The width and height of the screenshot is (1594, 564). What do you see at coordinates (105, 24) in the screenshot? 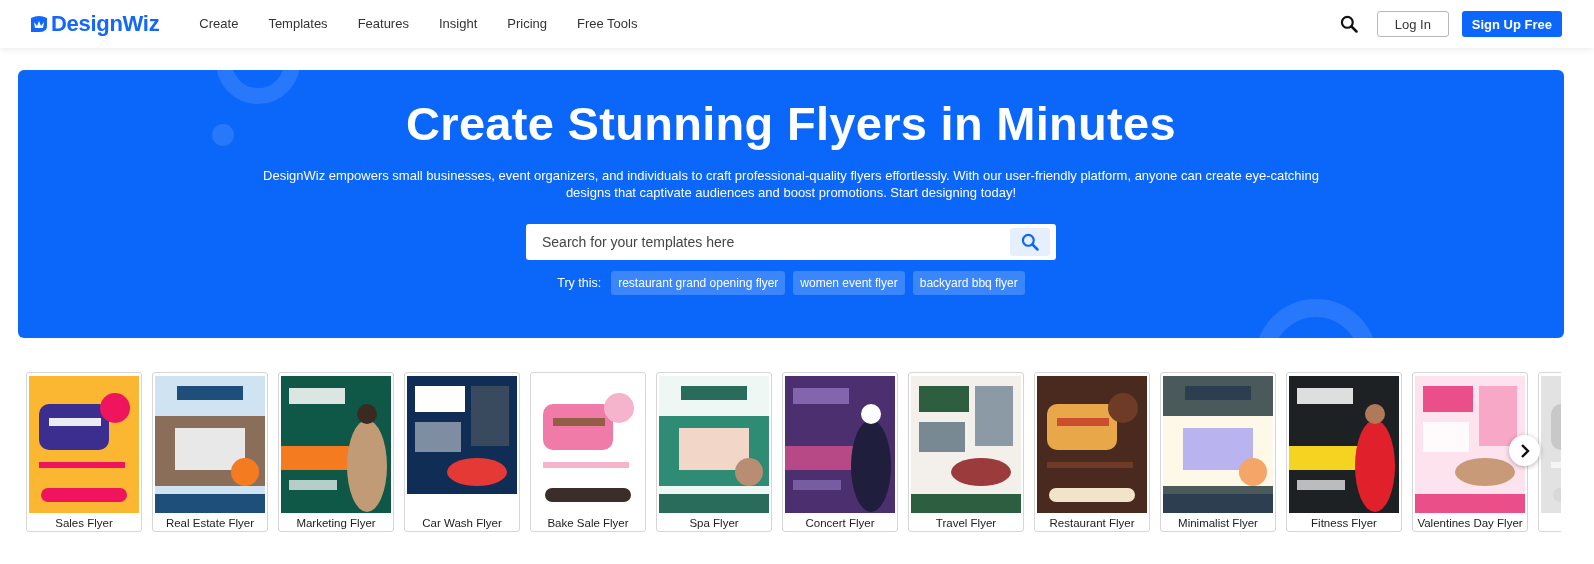
I see `logo-text: DesignWiz` at bounding box center [105, 24].